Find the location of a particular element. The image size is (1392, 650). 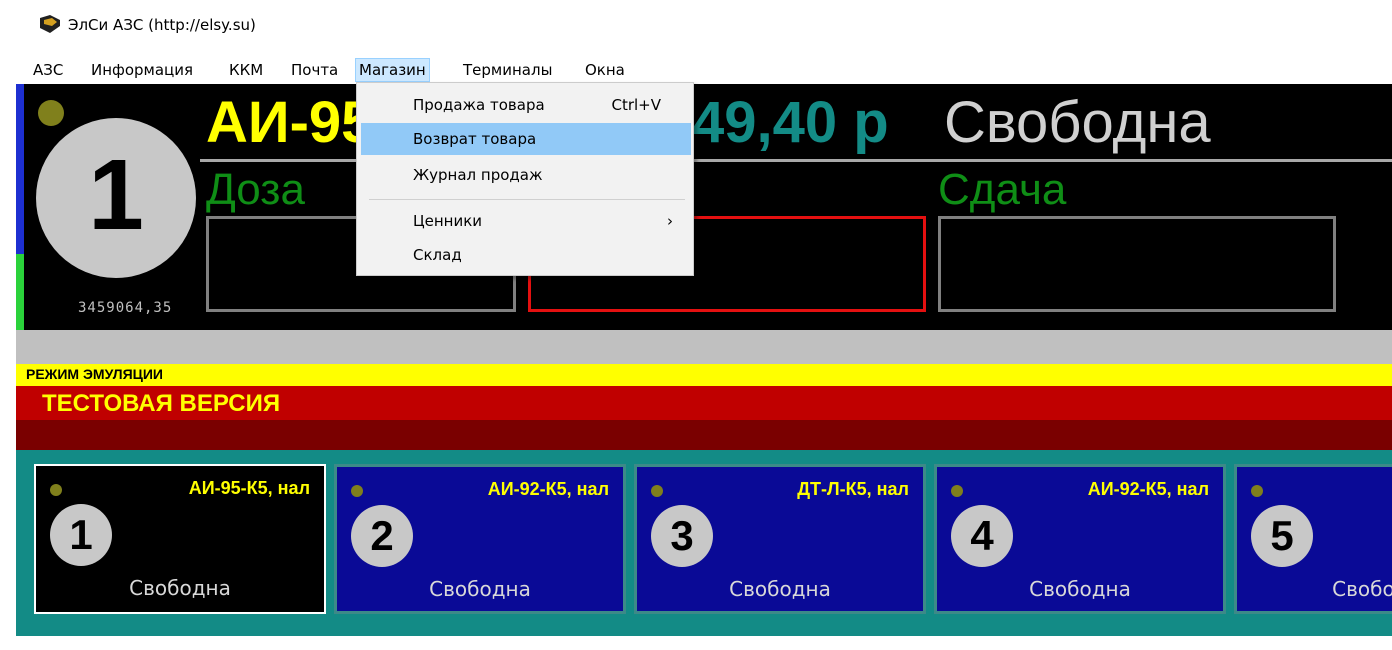

menu-item-label: Возврат товара is located at coordinates (475, 139).